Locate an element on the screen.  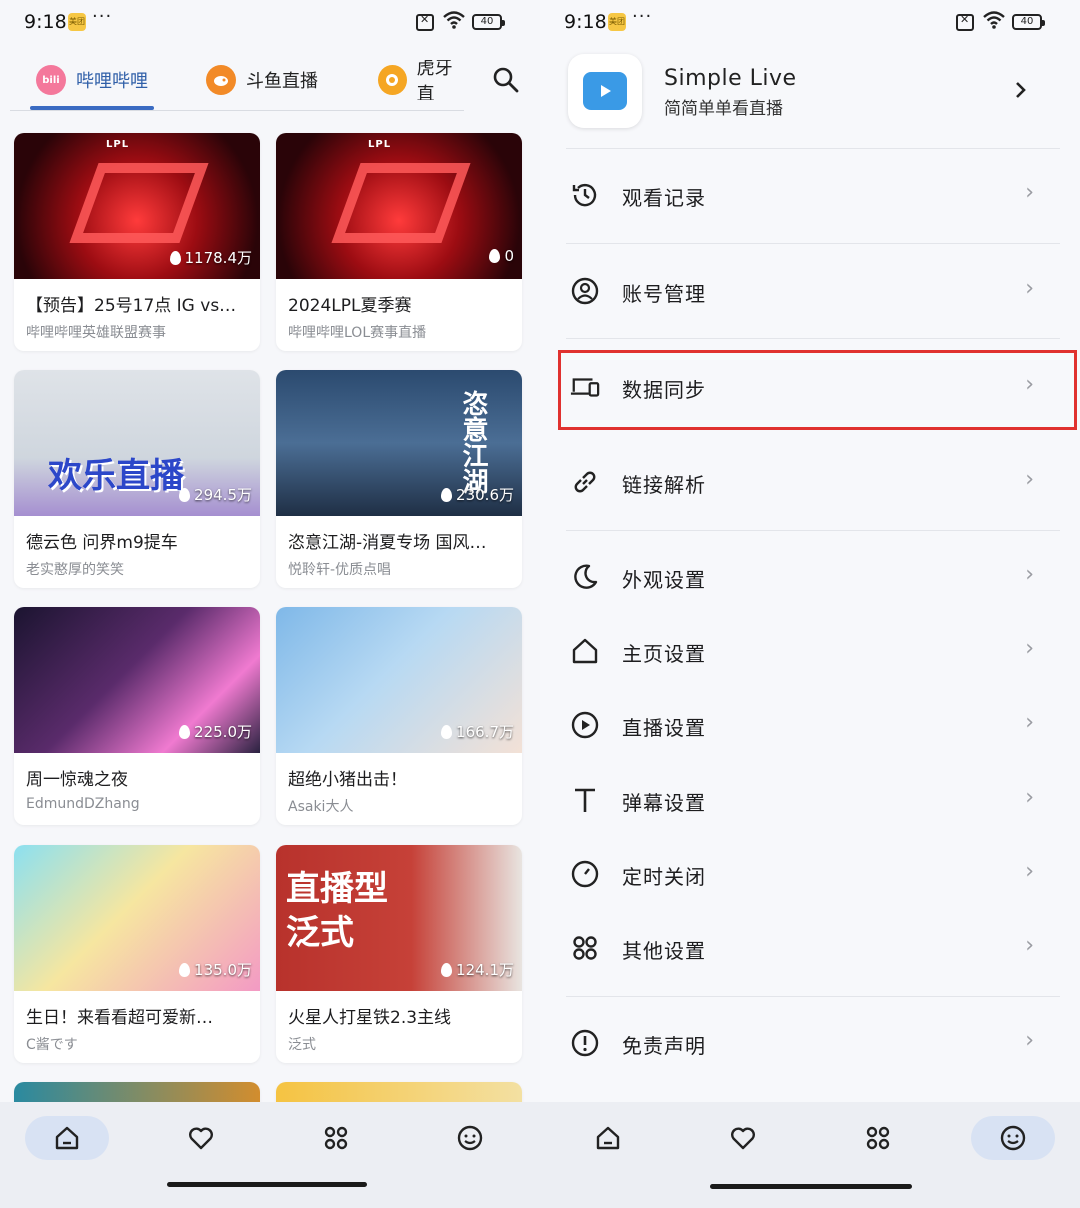
live-room-card: LPL 0 2024LPL夏季赛 哔哩哔哩LOL赛事直播 is located at coordinates (399, 242).